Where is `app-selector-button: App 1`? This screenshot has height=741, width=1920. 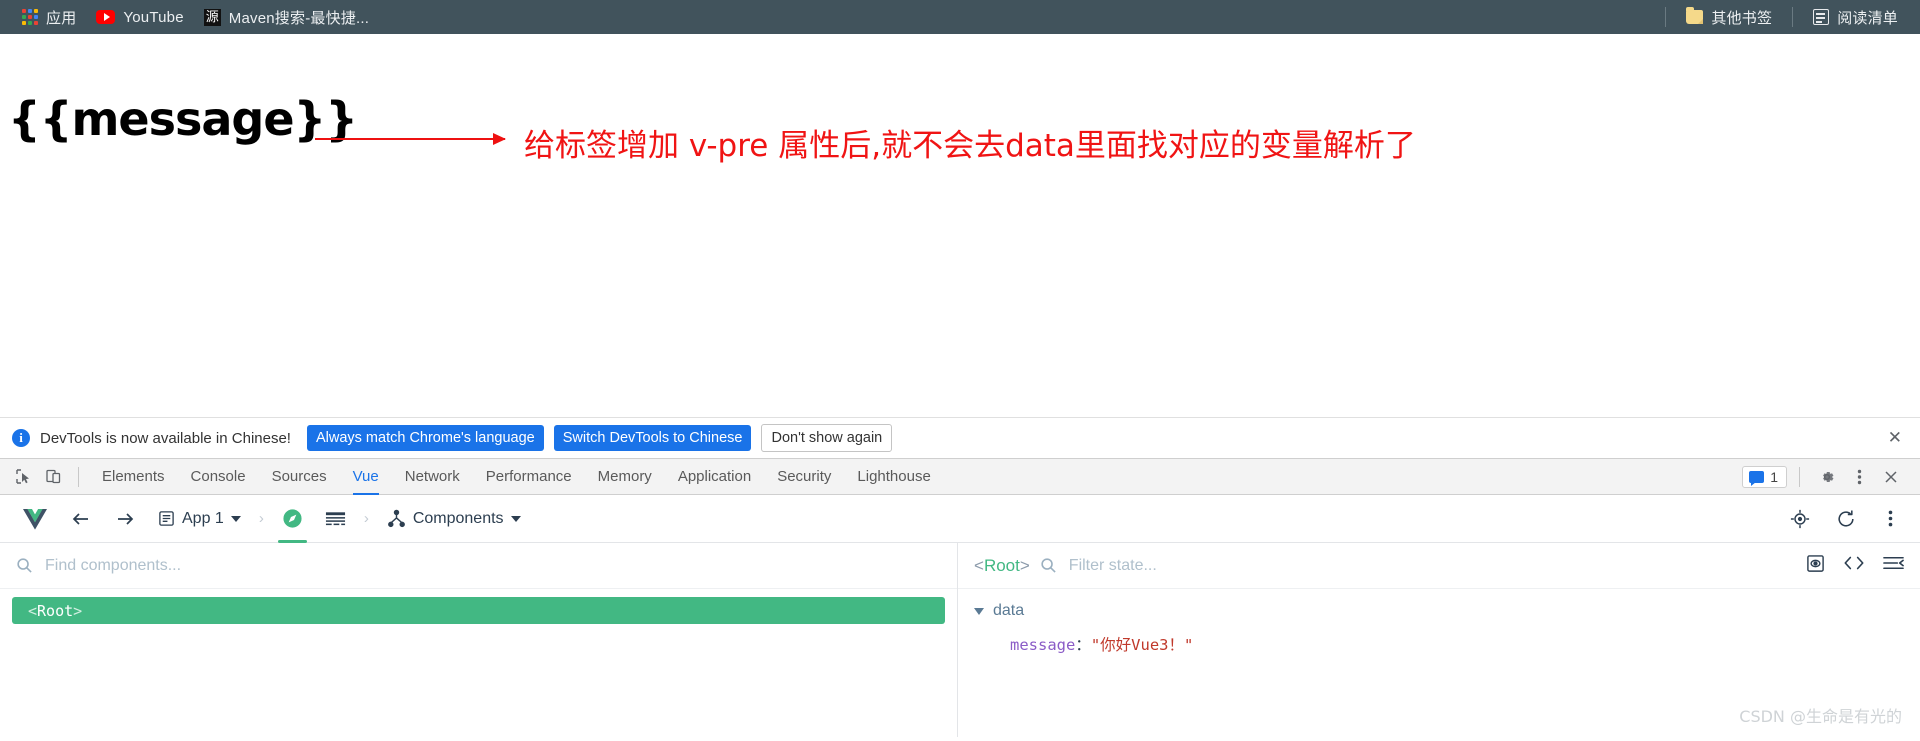 app-selector-button: App 1 is located at coordinates (199, 519).